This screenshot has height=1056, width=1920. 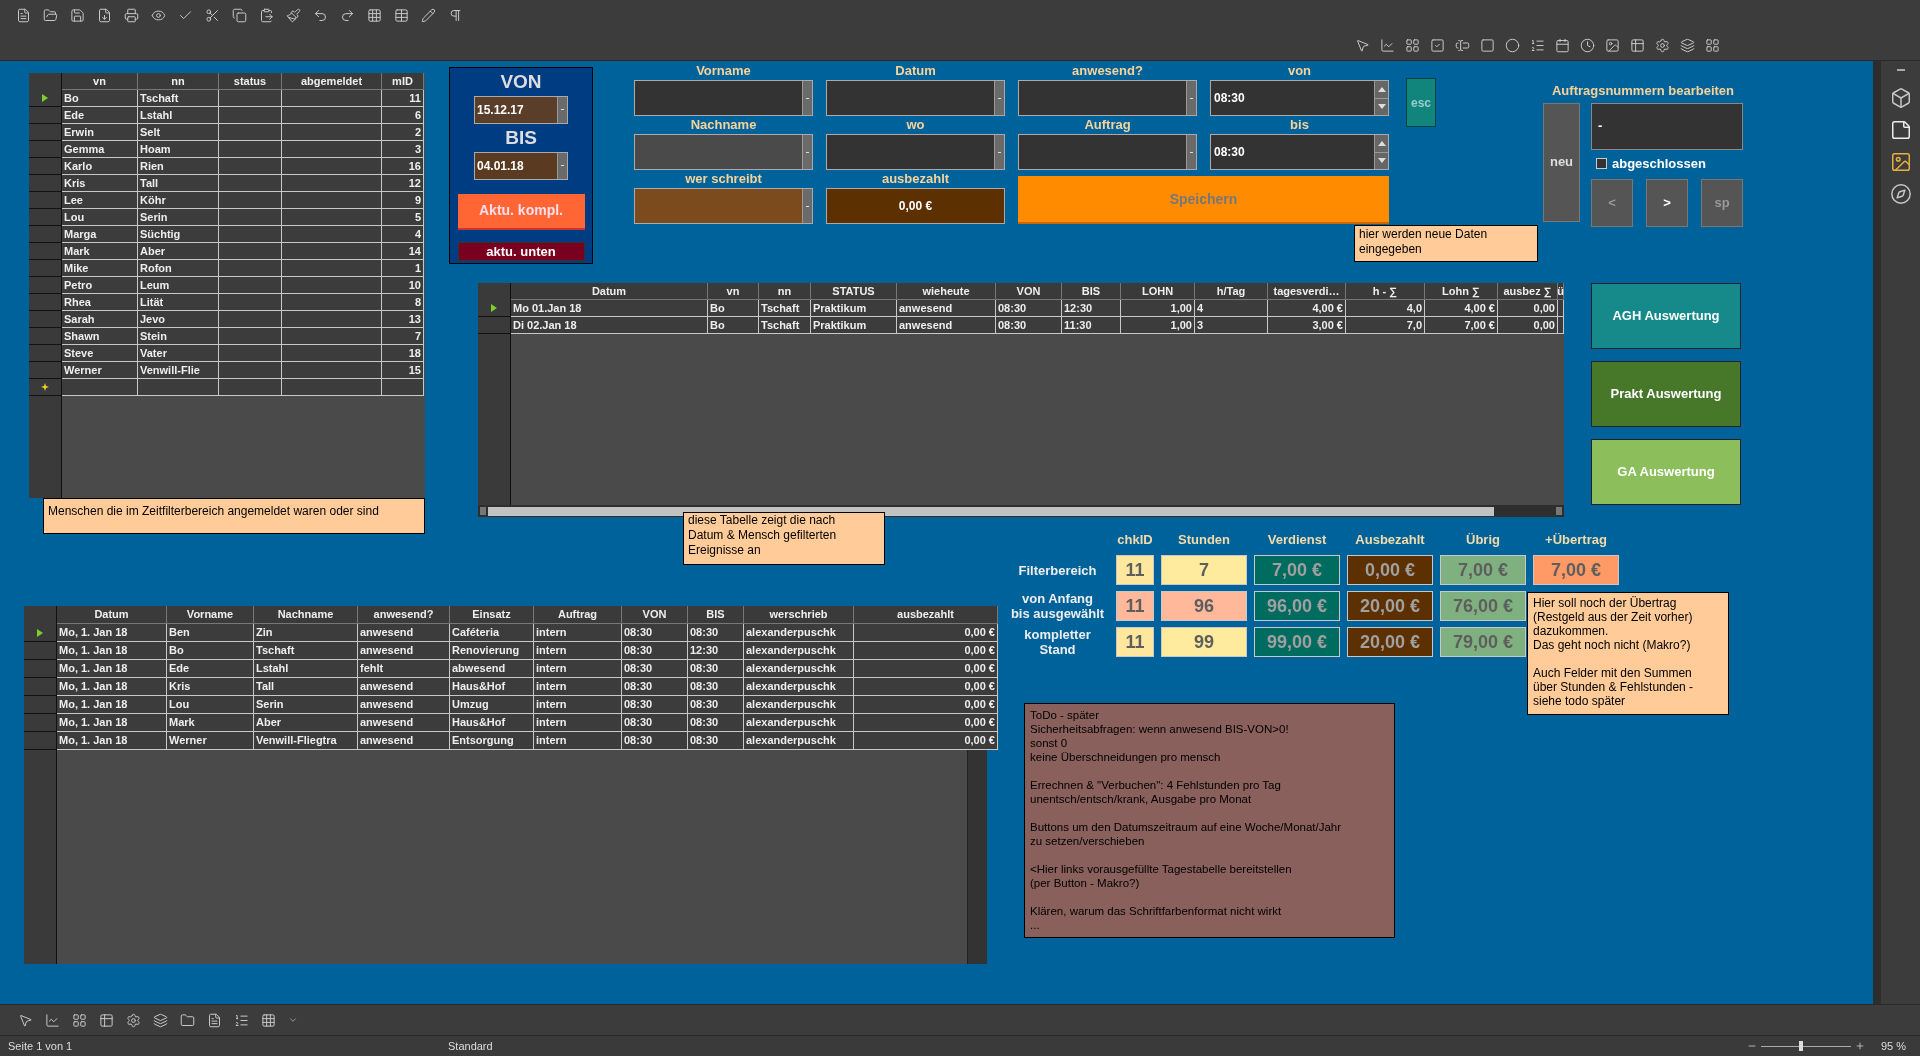 What do you see at coordinates (1667, 203) in the screenshot?
I see `nav-button: >` at bounding box center [1667, 203].